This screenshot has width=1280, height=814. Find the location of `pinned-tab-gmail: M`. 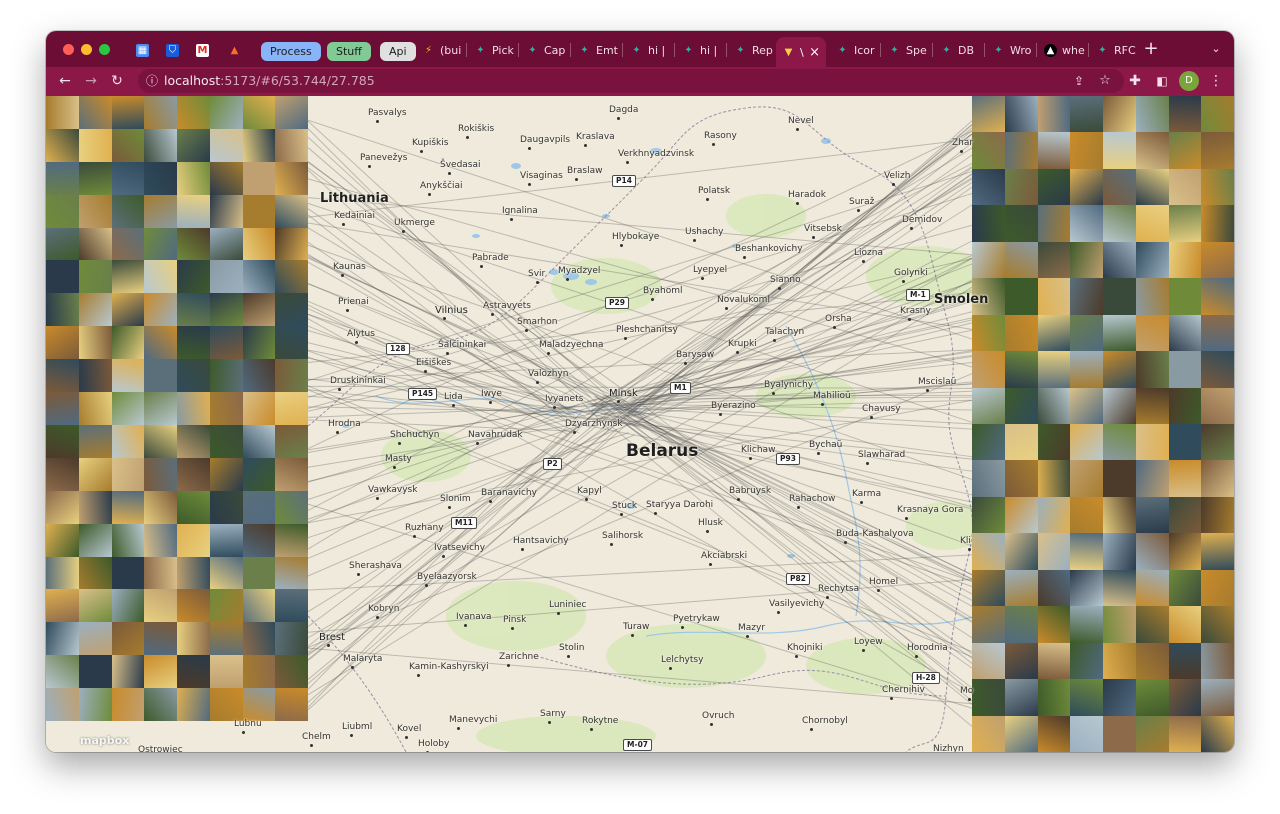

pinned-tab-gmail: M is located at coordinates (201, 50).